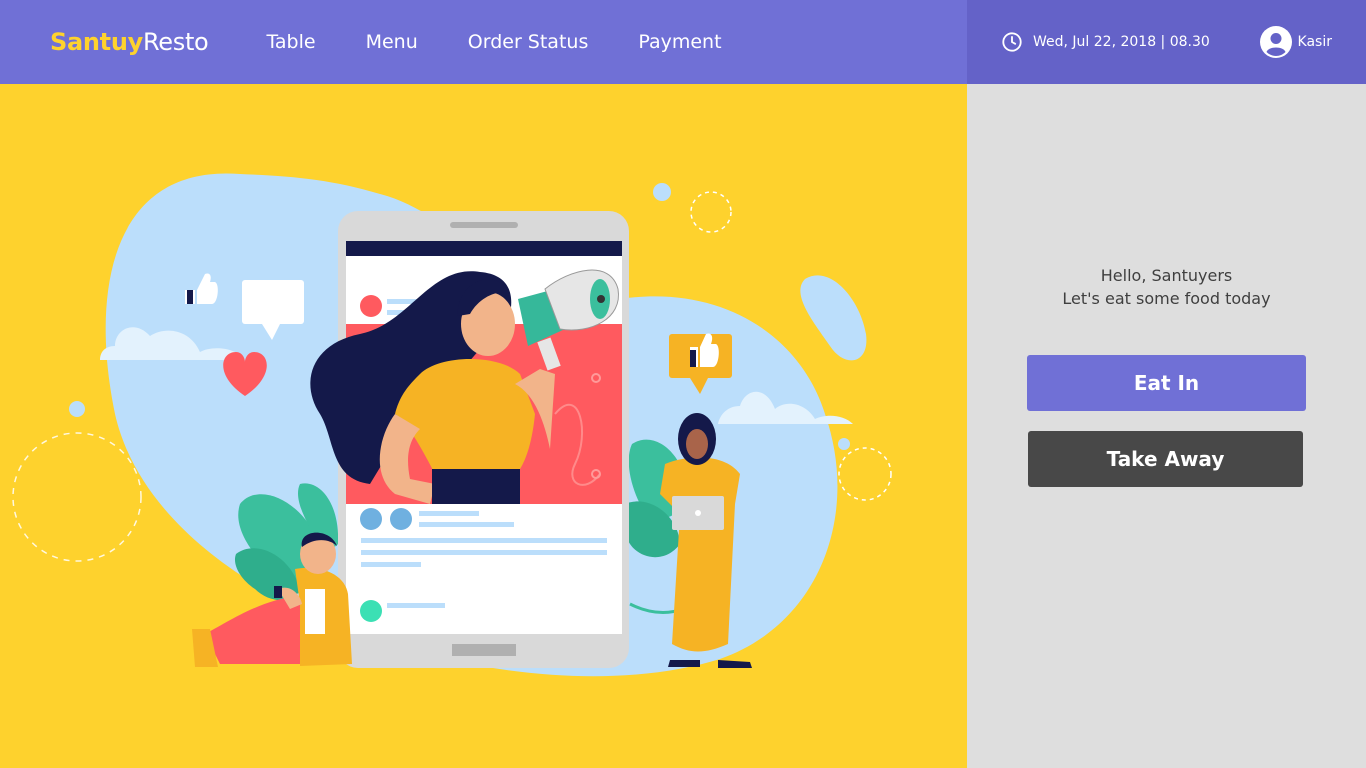  What do you see at coordinates (697, 444) in the screenshot?
I see `woman2-face` at bounding box center [697, 444].